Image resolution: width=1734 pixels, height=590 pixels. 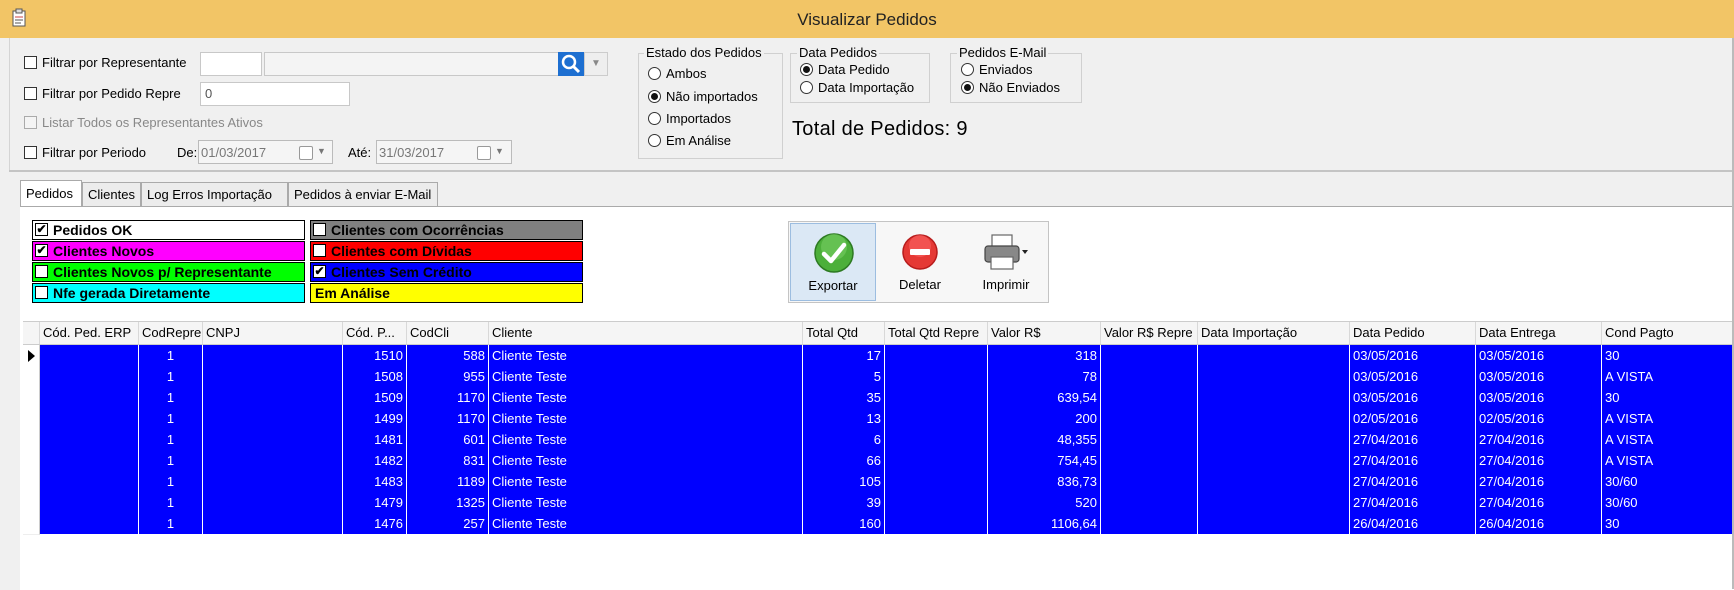 What do you see at coordinates (844, 461) in the screenshot?
I see `cell-total-qtd: 66` at bounding box center [844, 461].